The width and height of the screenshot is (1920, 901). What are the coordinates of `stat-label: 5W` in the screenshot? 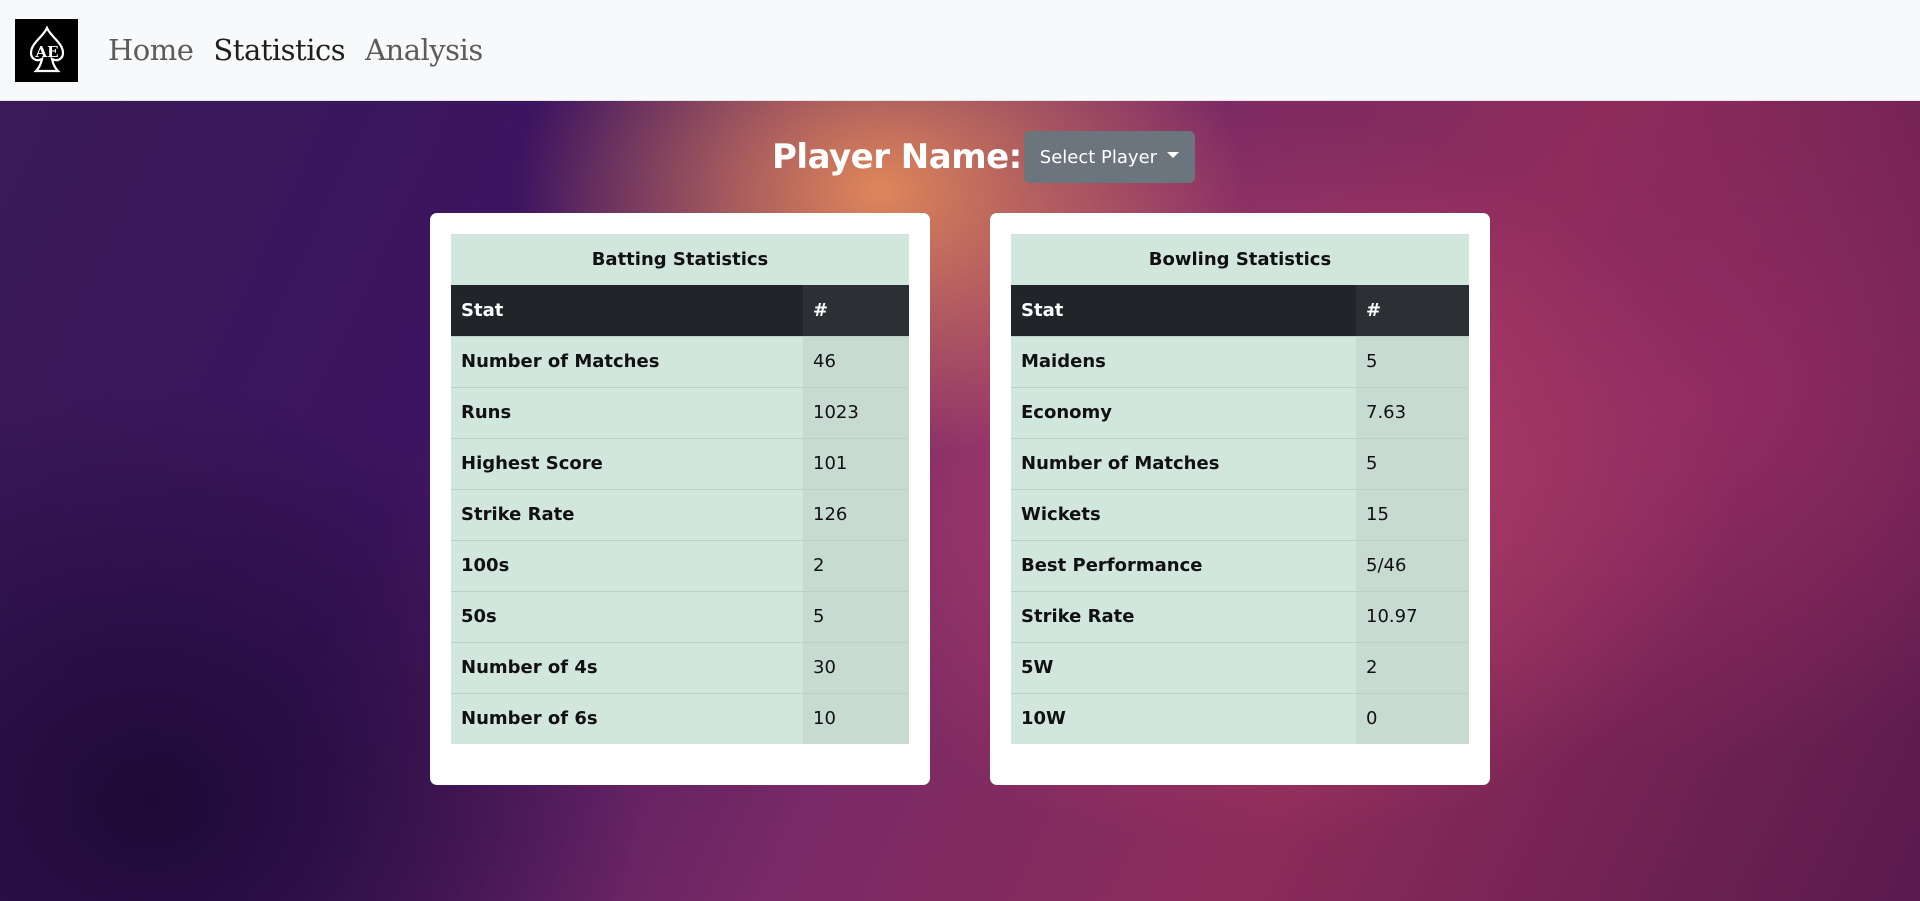 It's located at (1183, 667).